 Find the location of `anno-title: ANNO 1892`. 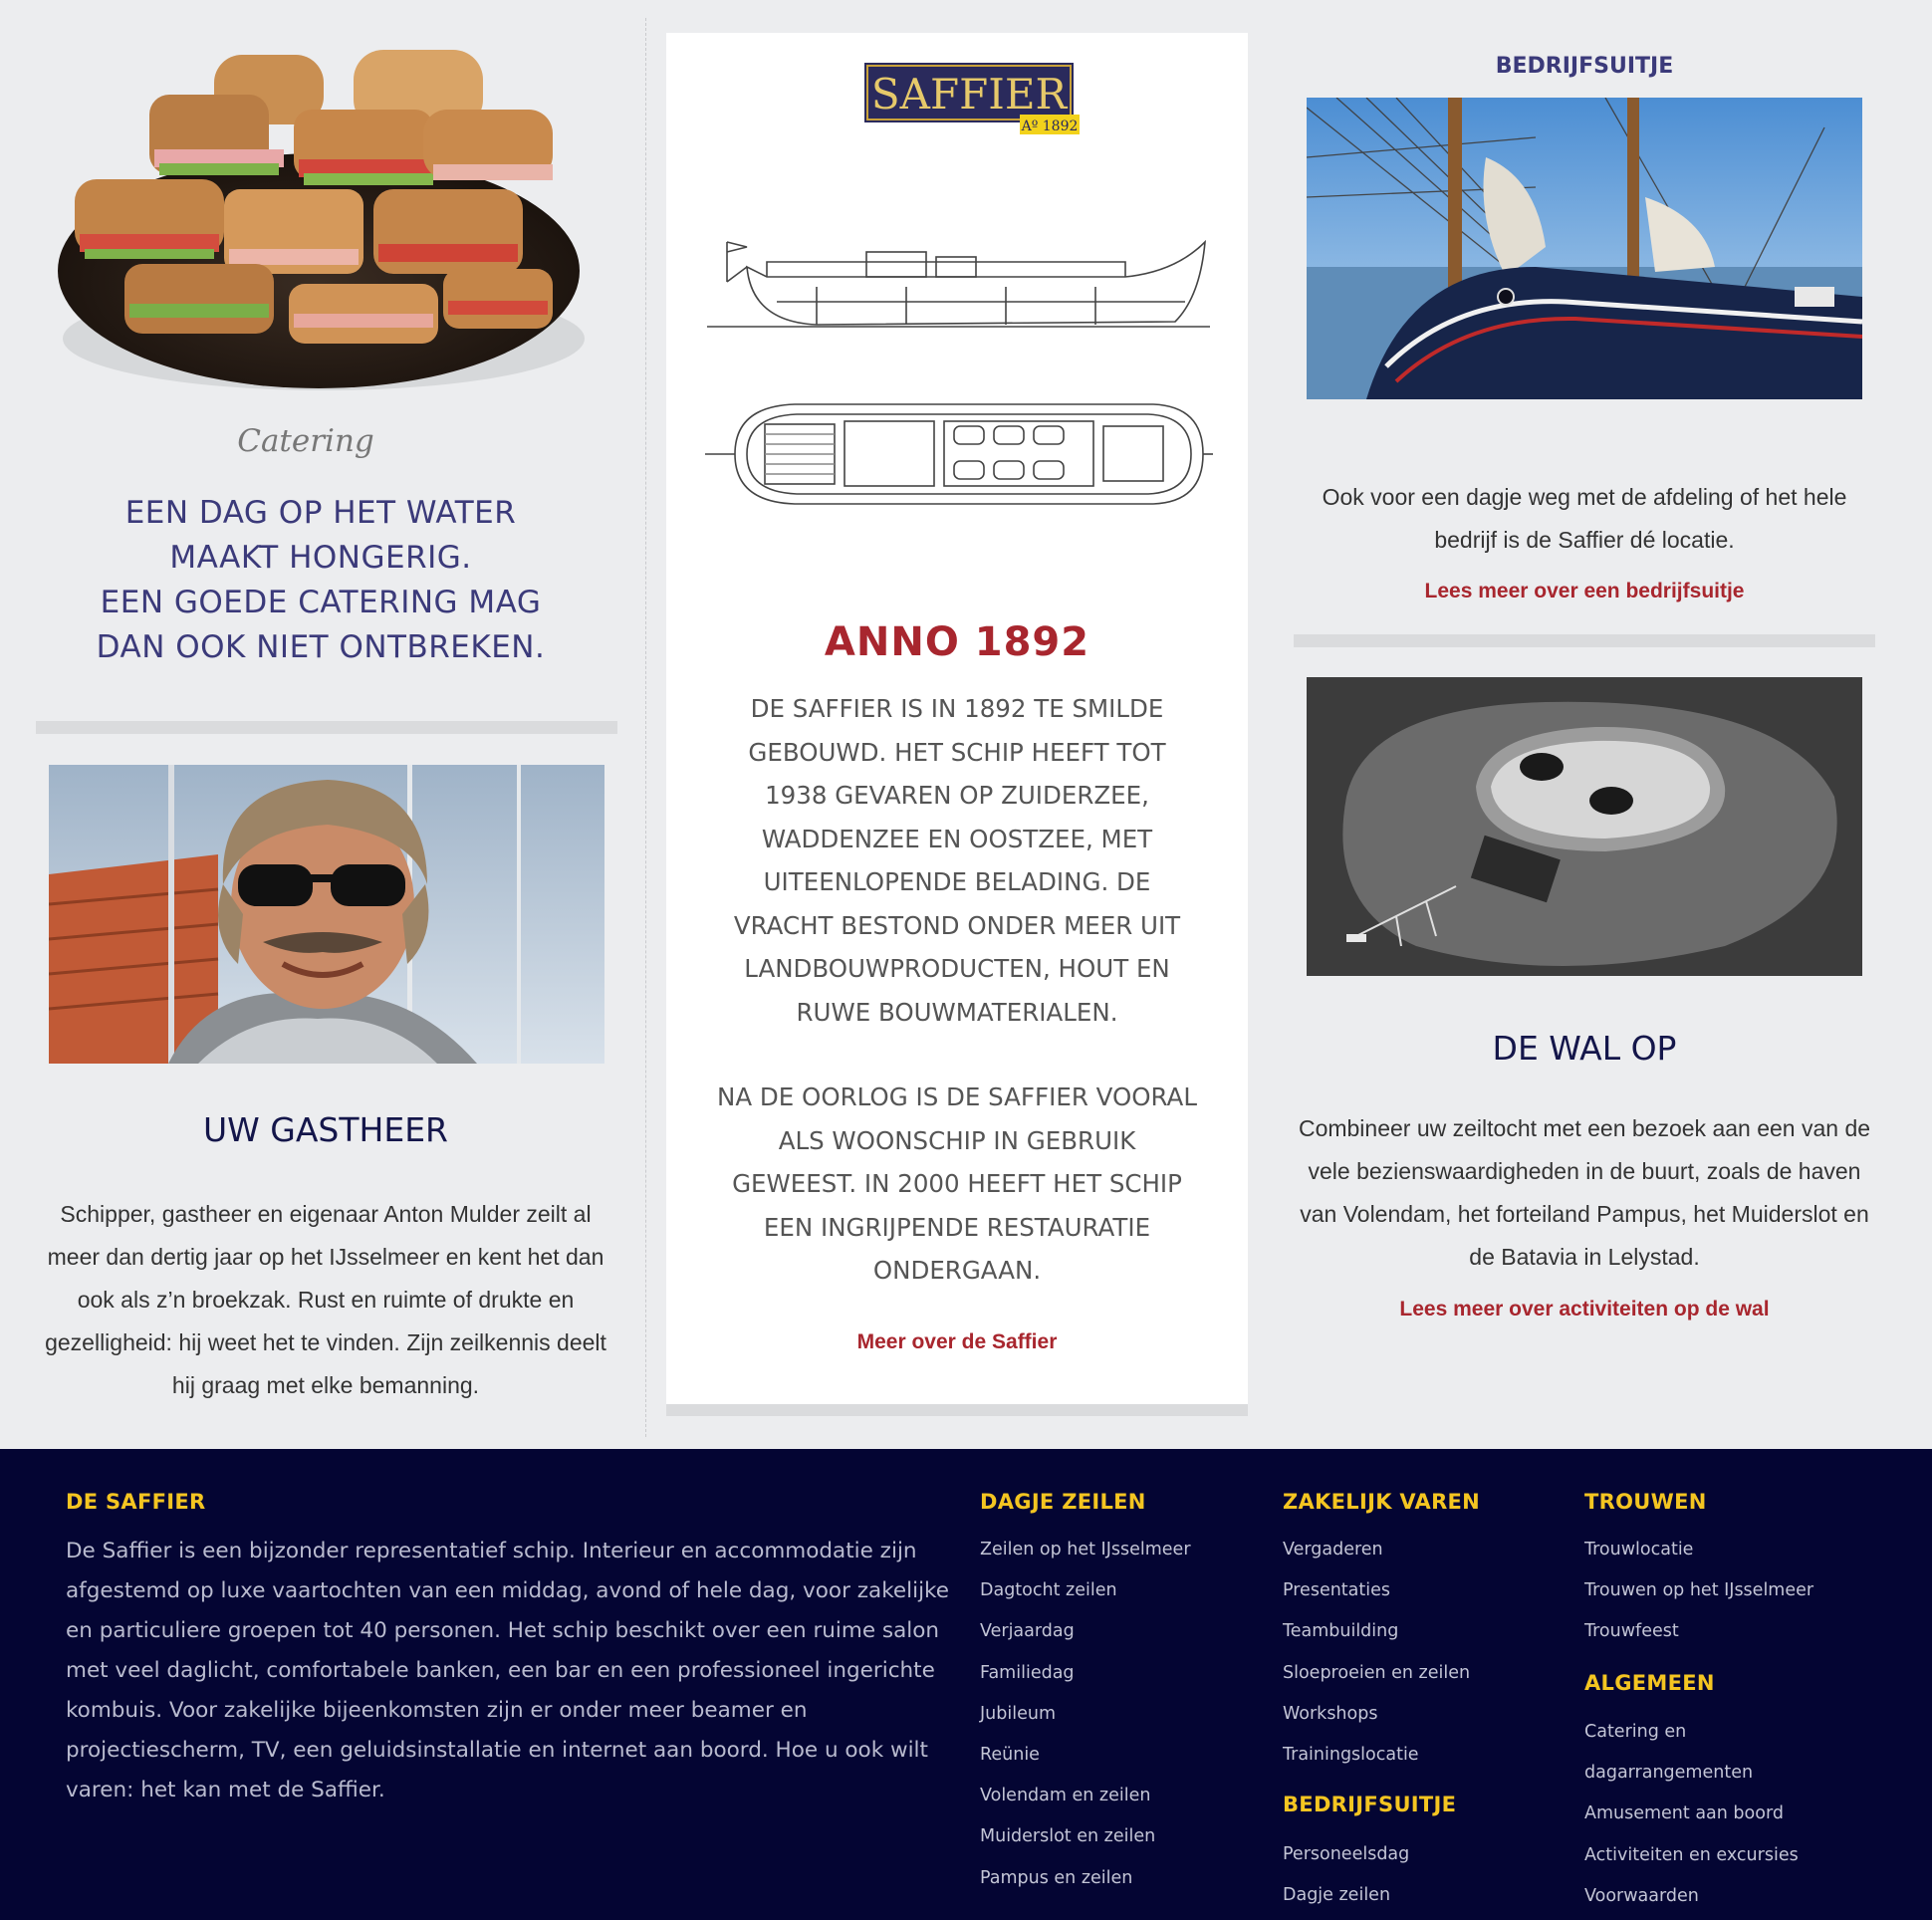

anno-title: ANNO 1892 is located at coordinates (957, 642).